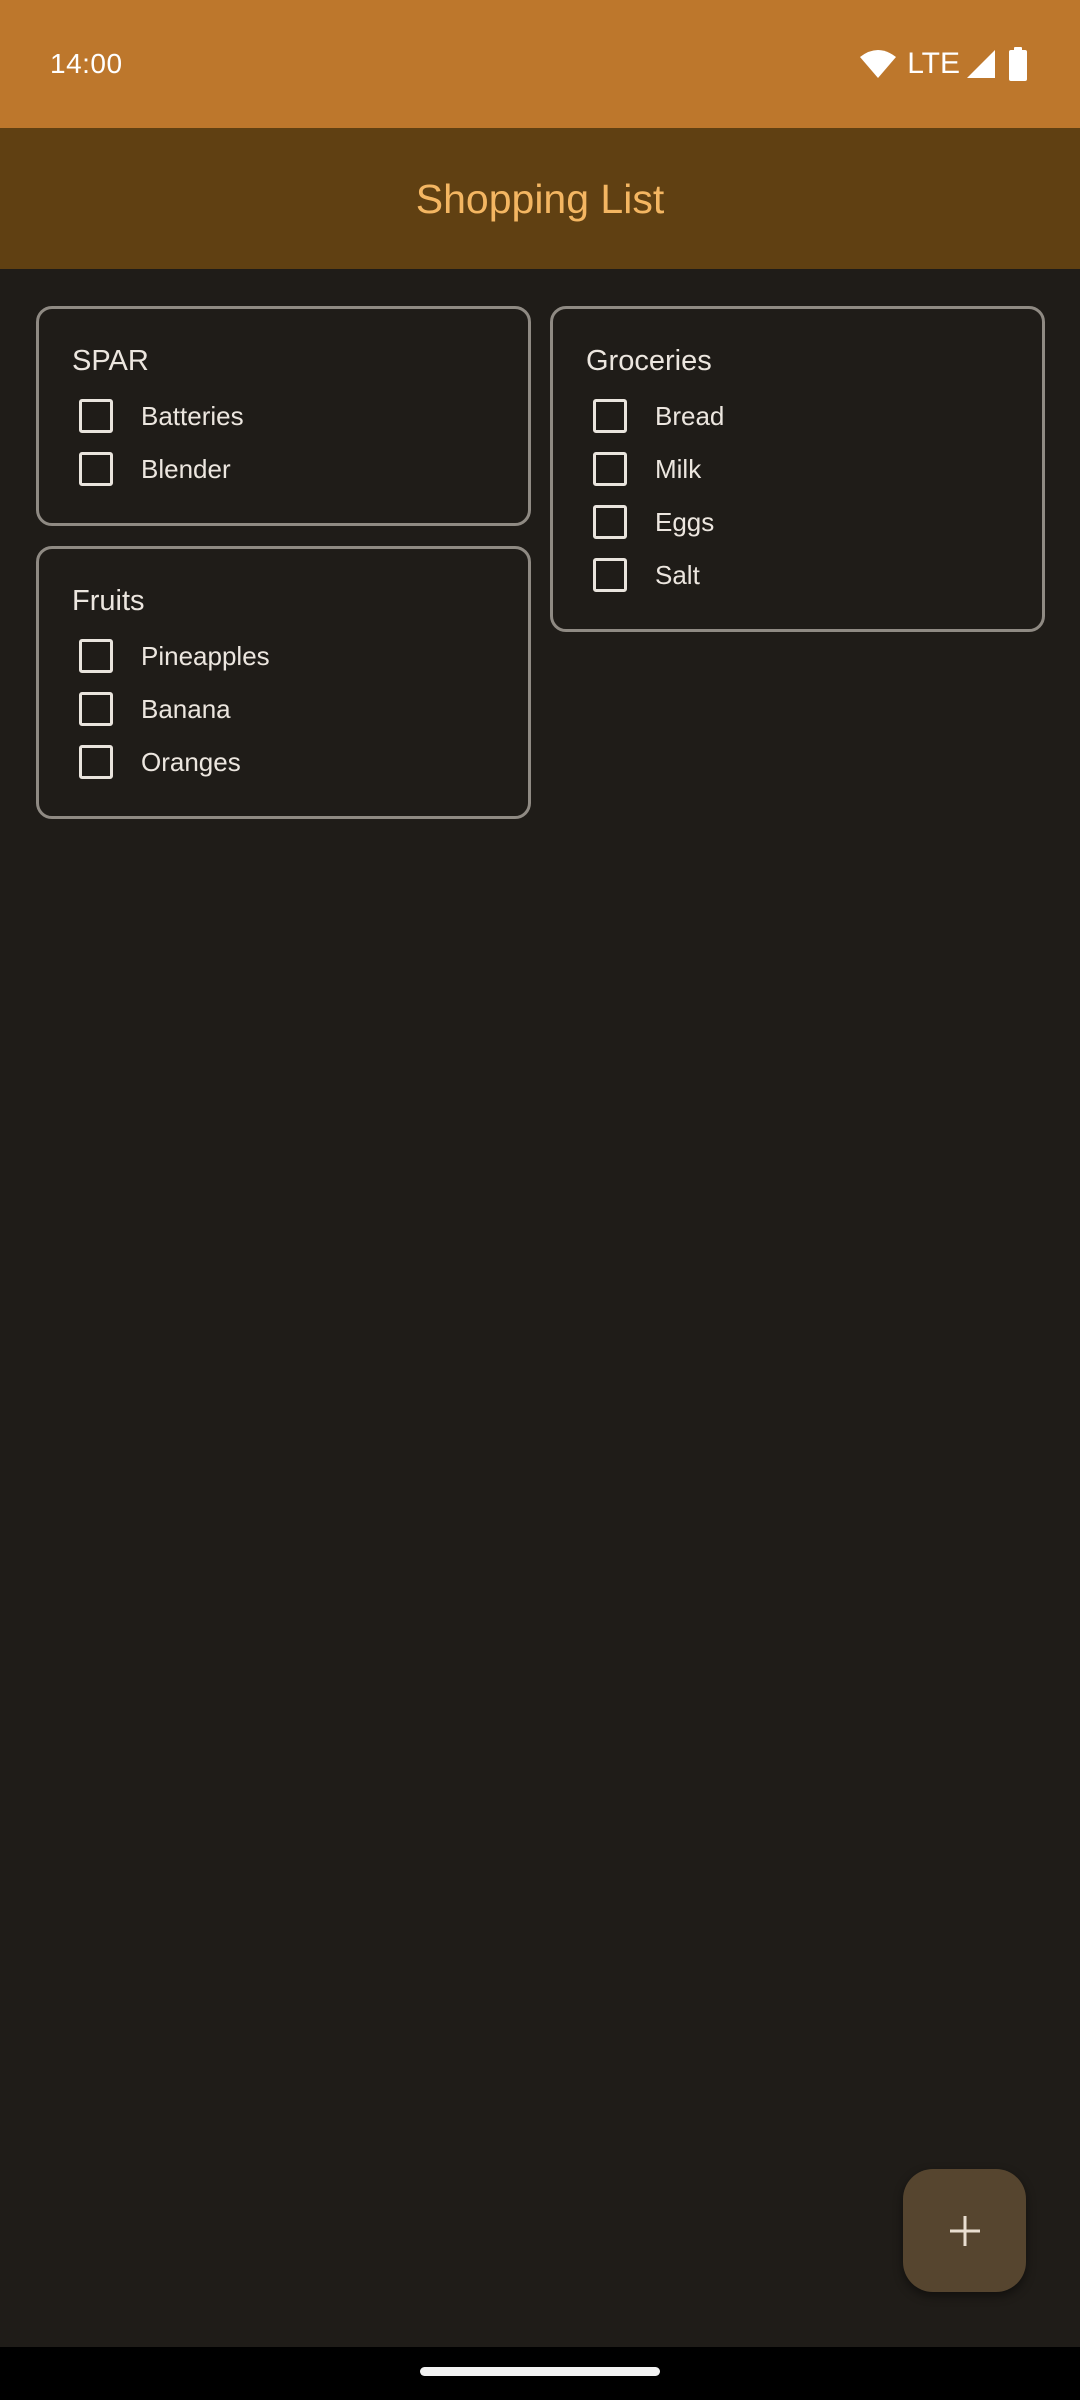 The width and height of the screenshot is (1080, 2400). What do you see at coordinates (678, 468) in the screenshot?
I see `item-label: Milk` at bounding box center [678, 468].